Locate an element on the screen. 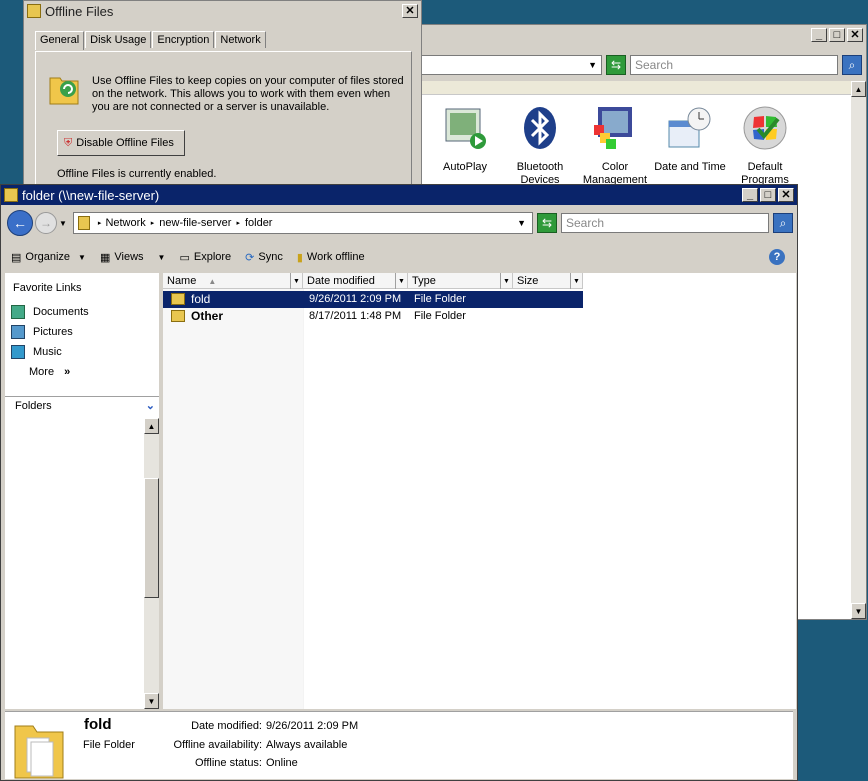  go-button: ⇆ is located at coordinates (616, 65).